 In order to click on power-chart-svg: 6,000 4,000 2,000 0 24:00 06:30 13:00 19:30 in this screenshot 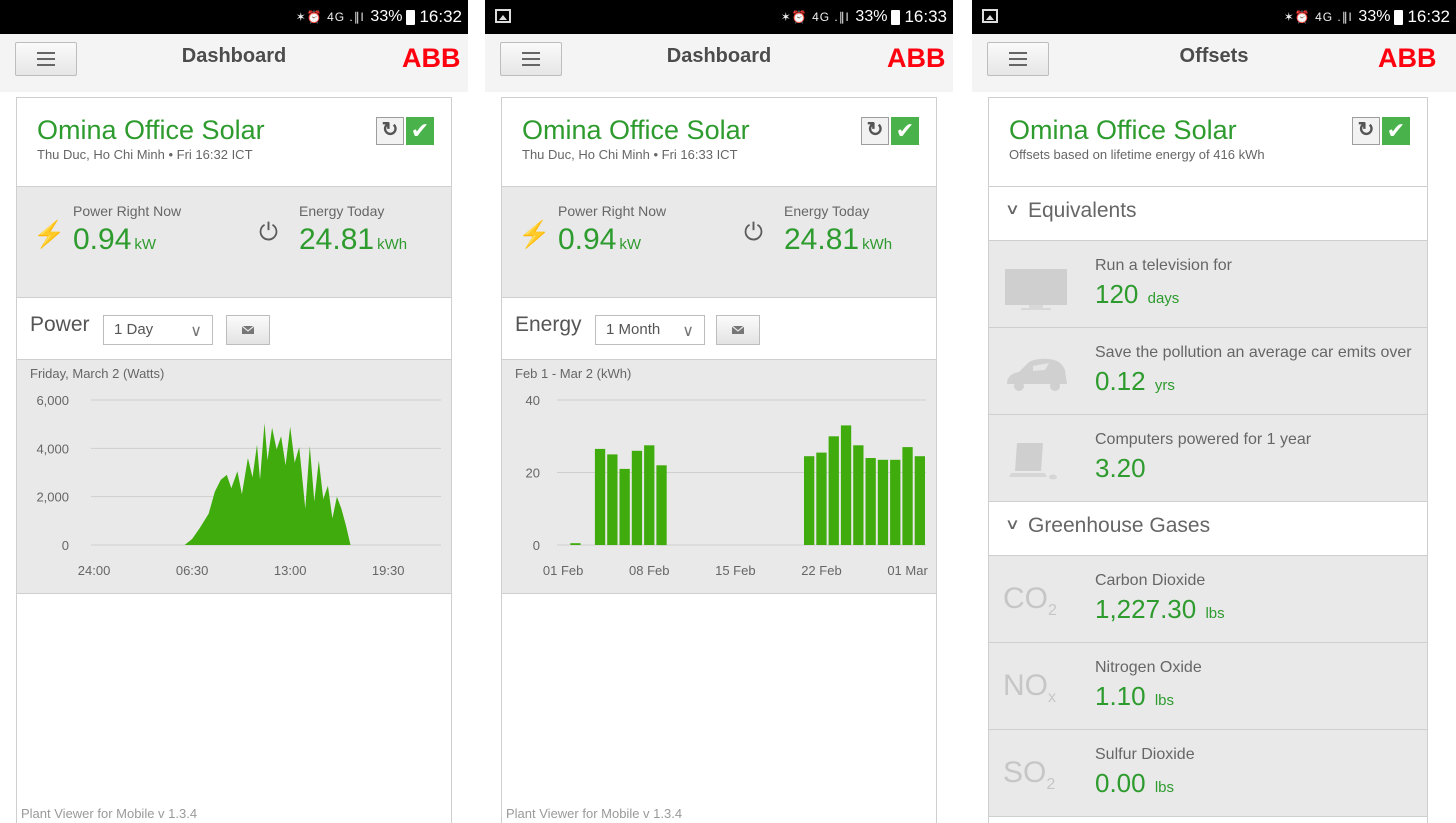, I will do `click(238, 485)`.